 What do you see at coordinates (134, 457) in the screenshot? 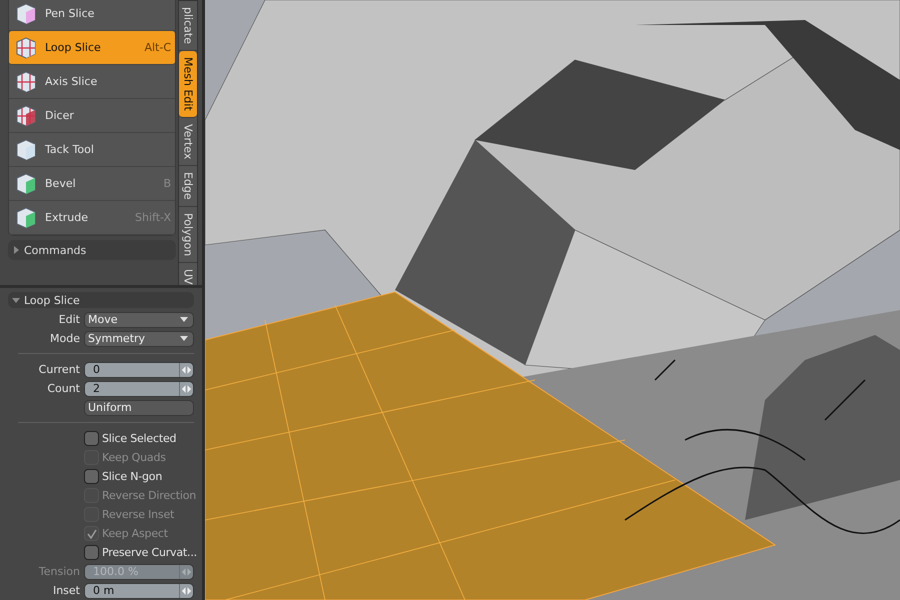
I see `checkbox-label: Keep Quads` at bounding box center [134, 457].